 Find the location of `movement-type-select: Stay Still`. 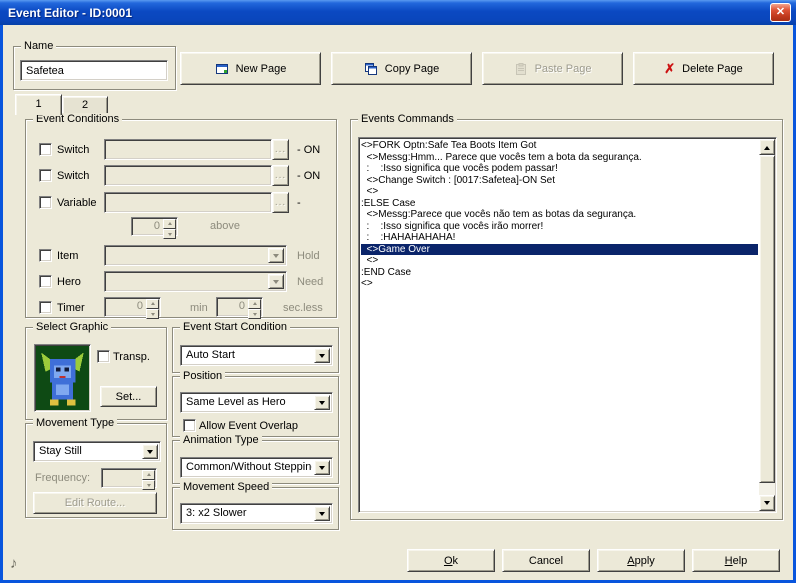

movement-type-select: Stay Still is located at coordinates (97, 451).